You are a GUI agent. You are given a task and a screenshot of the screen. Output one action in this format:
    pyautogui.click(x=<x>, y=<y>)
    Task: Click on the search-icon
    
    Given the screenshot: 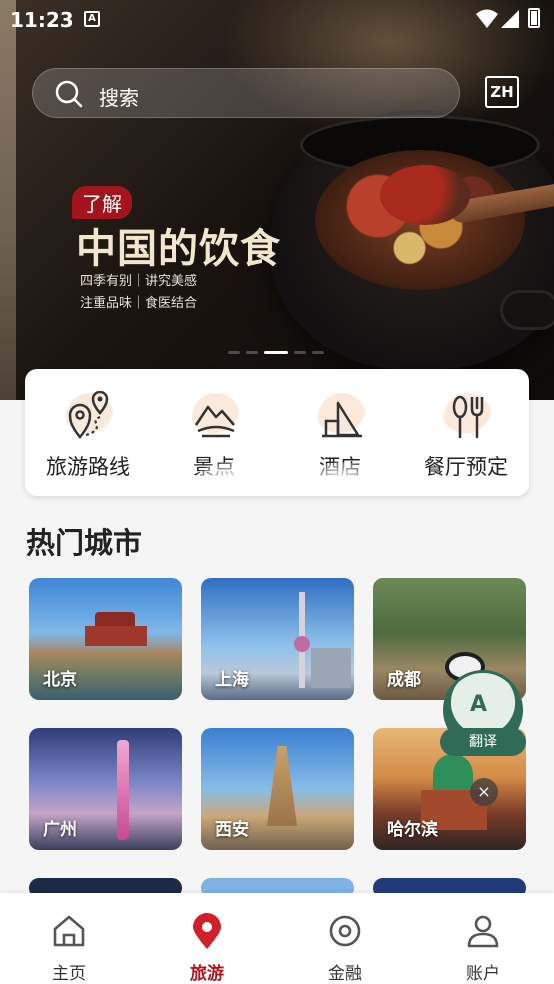 What is the action you would take?
    pyautogui.click(x=69, y=94)
    